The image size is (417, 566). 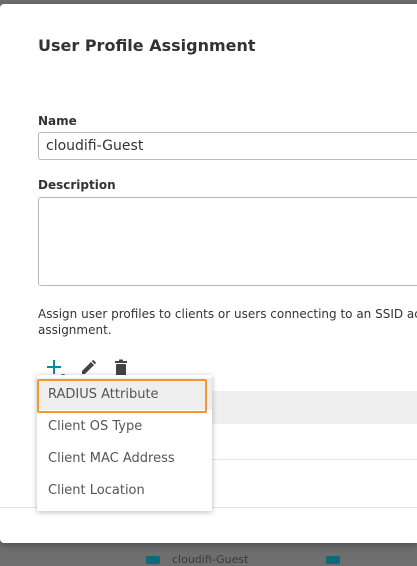 I want to click on description-textarea, so click(x=227, y=241).